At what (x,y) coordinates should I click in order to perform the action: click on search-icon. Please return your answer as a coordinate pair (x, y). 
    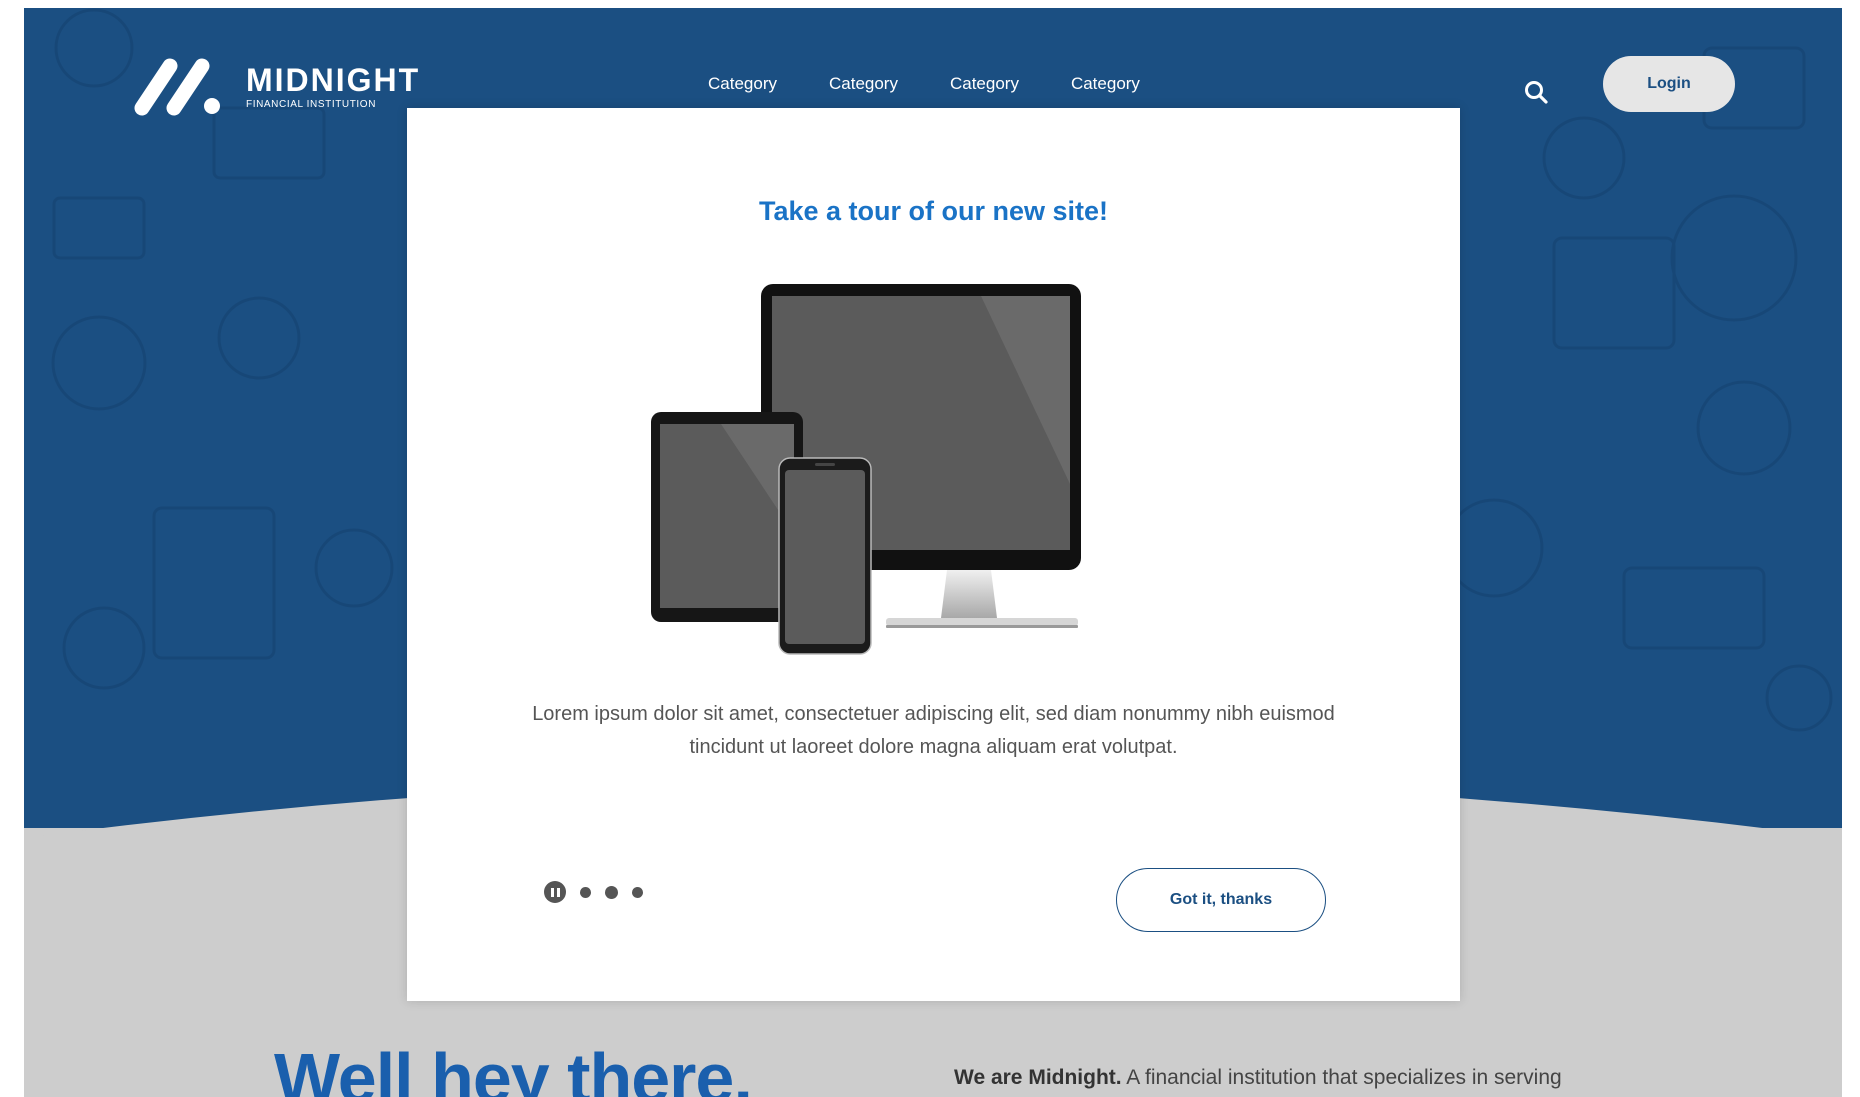
    Looking at the image, I should click on (1536, 92).